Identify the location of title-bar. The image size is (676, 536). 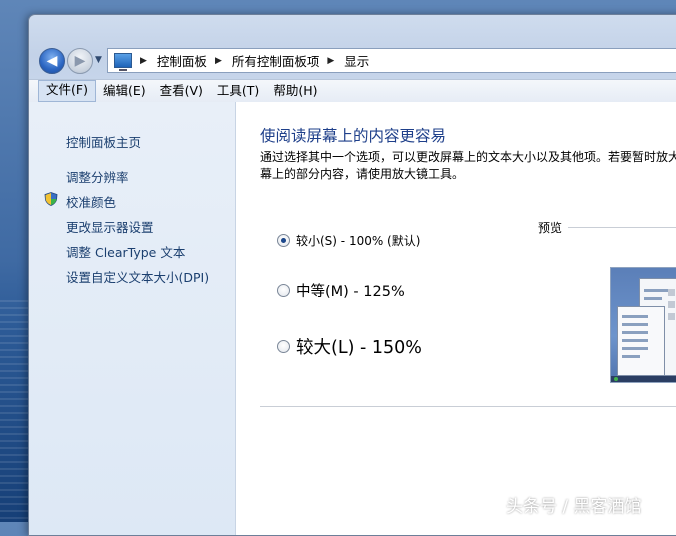
(352, 29).